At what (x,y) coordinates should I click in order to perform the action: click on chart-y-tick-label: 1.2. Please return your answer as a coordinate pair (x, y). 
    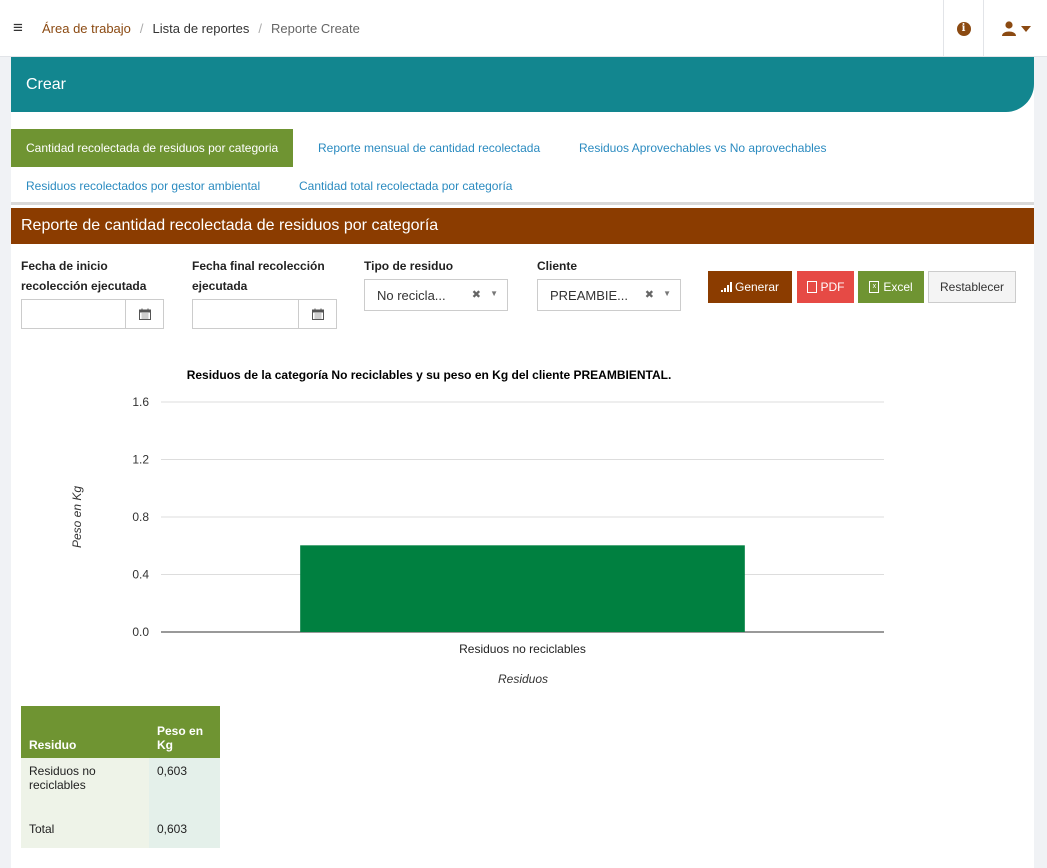
    Looking at the image, I should click on (140, 460).